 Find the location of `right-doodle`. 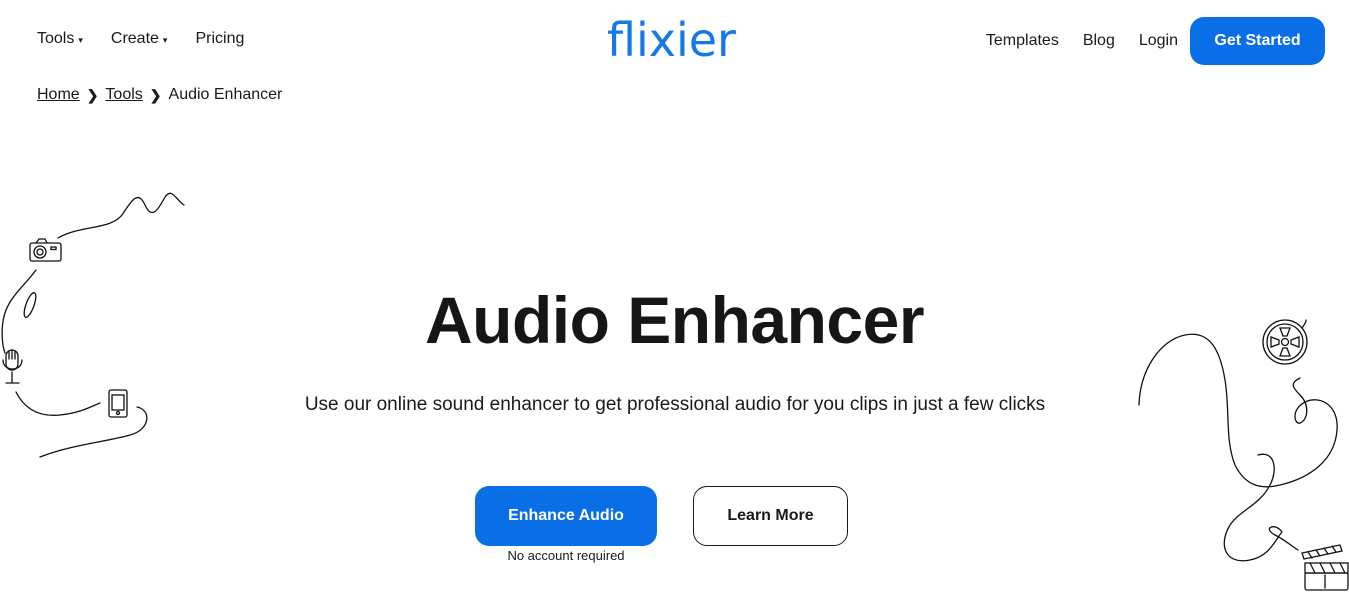

right-doodle is located at coordinates (1243, 455).